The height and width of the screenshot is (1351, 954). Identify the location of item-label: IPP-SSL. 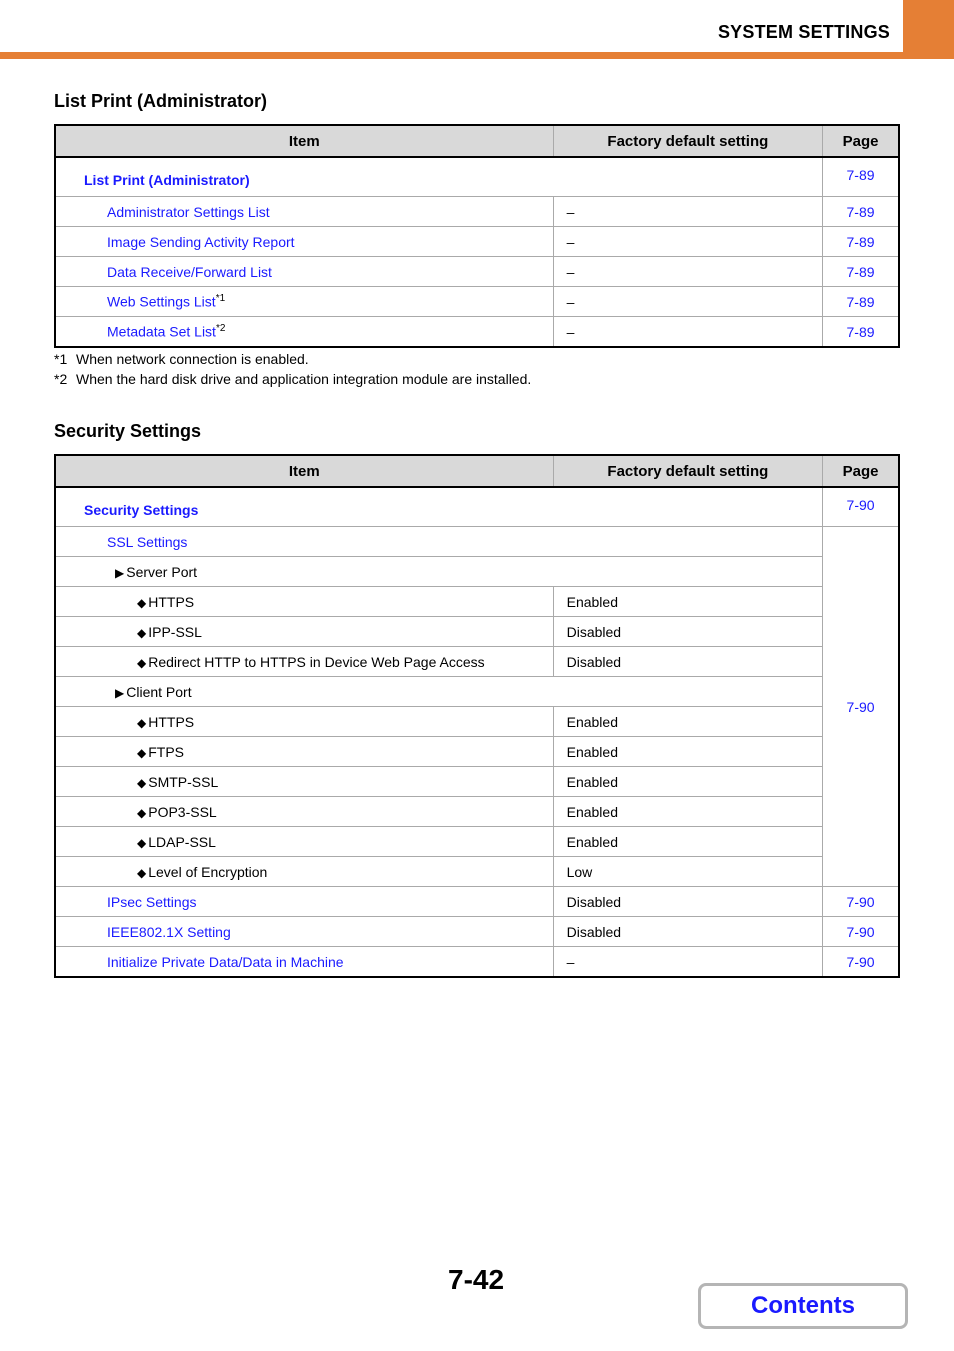
(175, 631).